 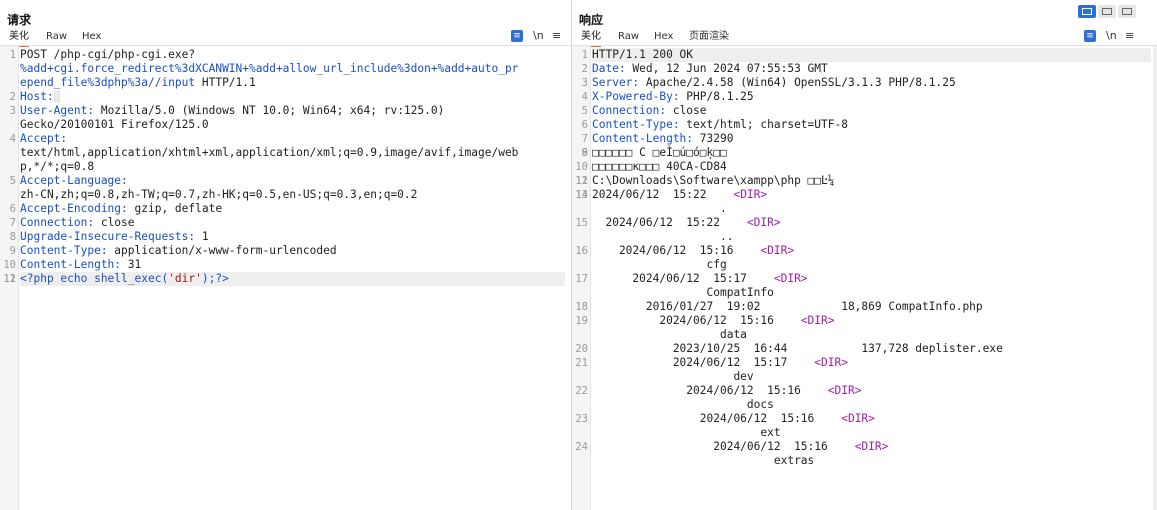 What do you see at coordinates (669, 334) in the screenshot?
I see `code-token: data` at bounding box center [669, 334].